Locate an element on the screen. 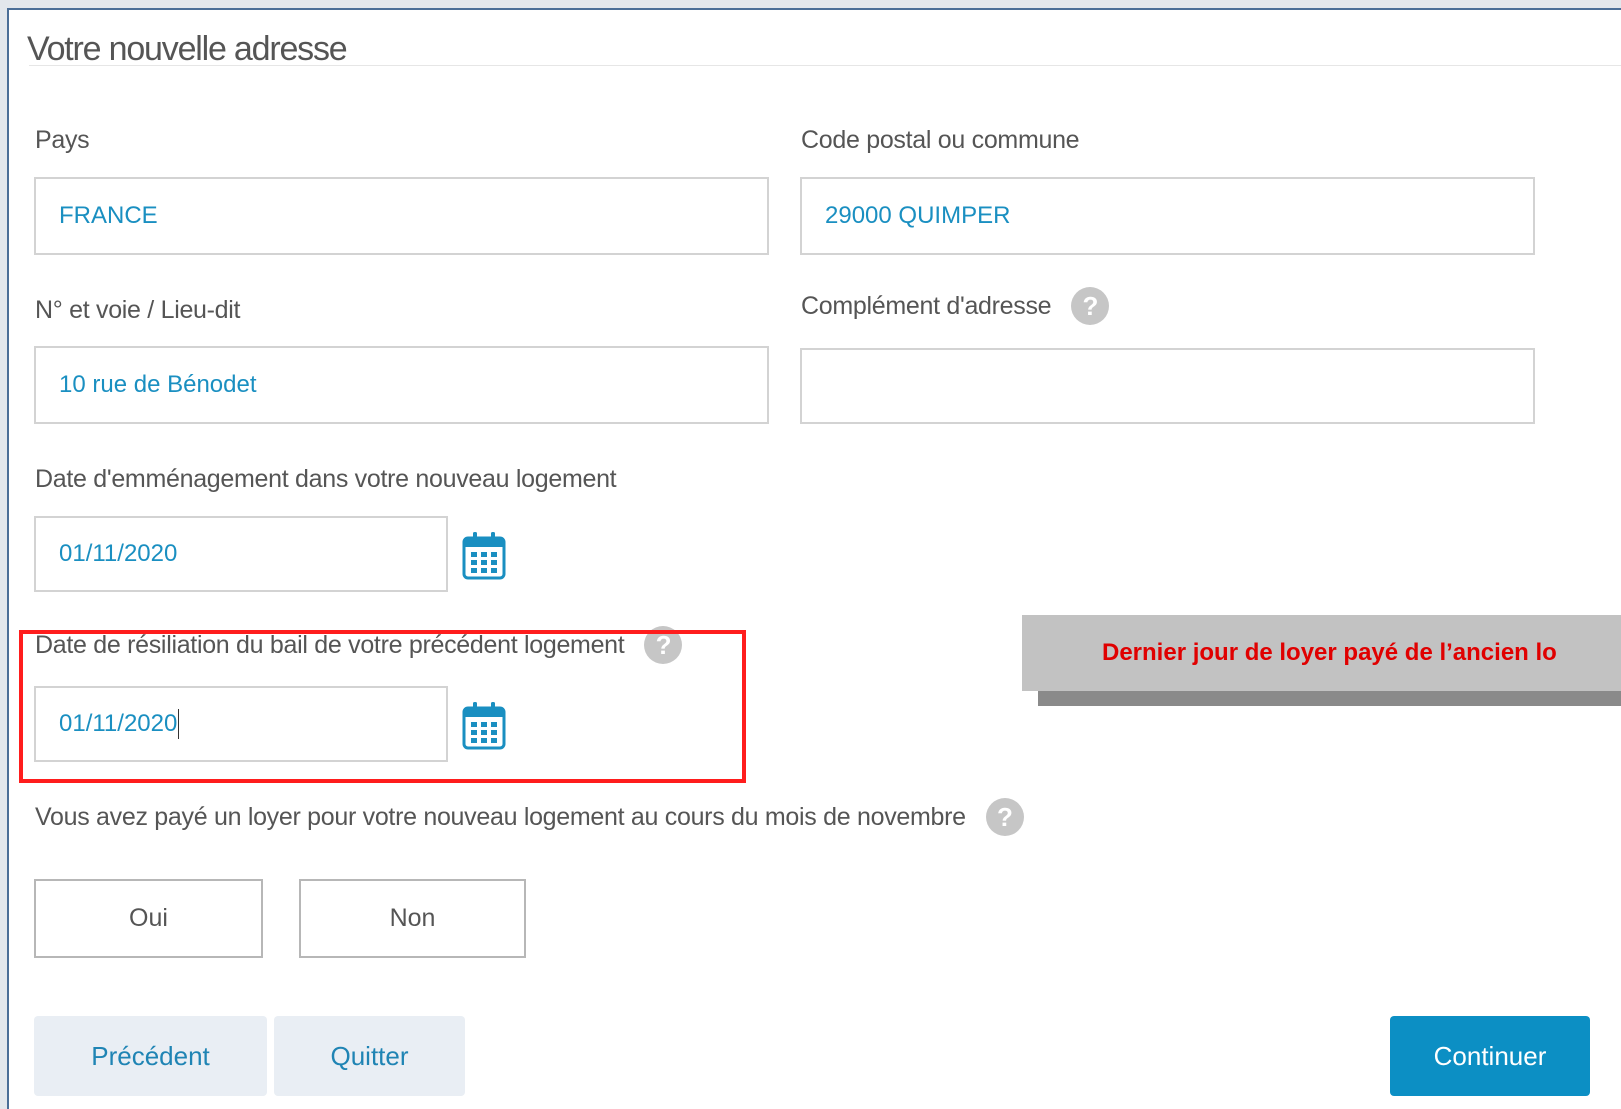 The image size is (1621, 1109). complement-label-text: Complément d'adresse is located at coordinates (926, 305).